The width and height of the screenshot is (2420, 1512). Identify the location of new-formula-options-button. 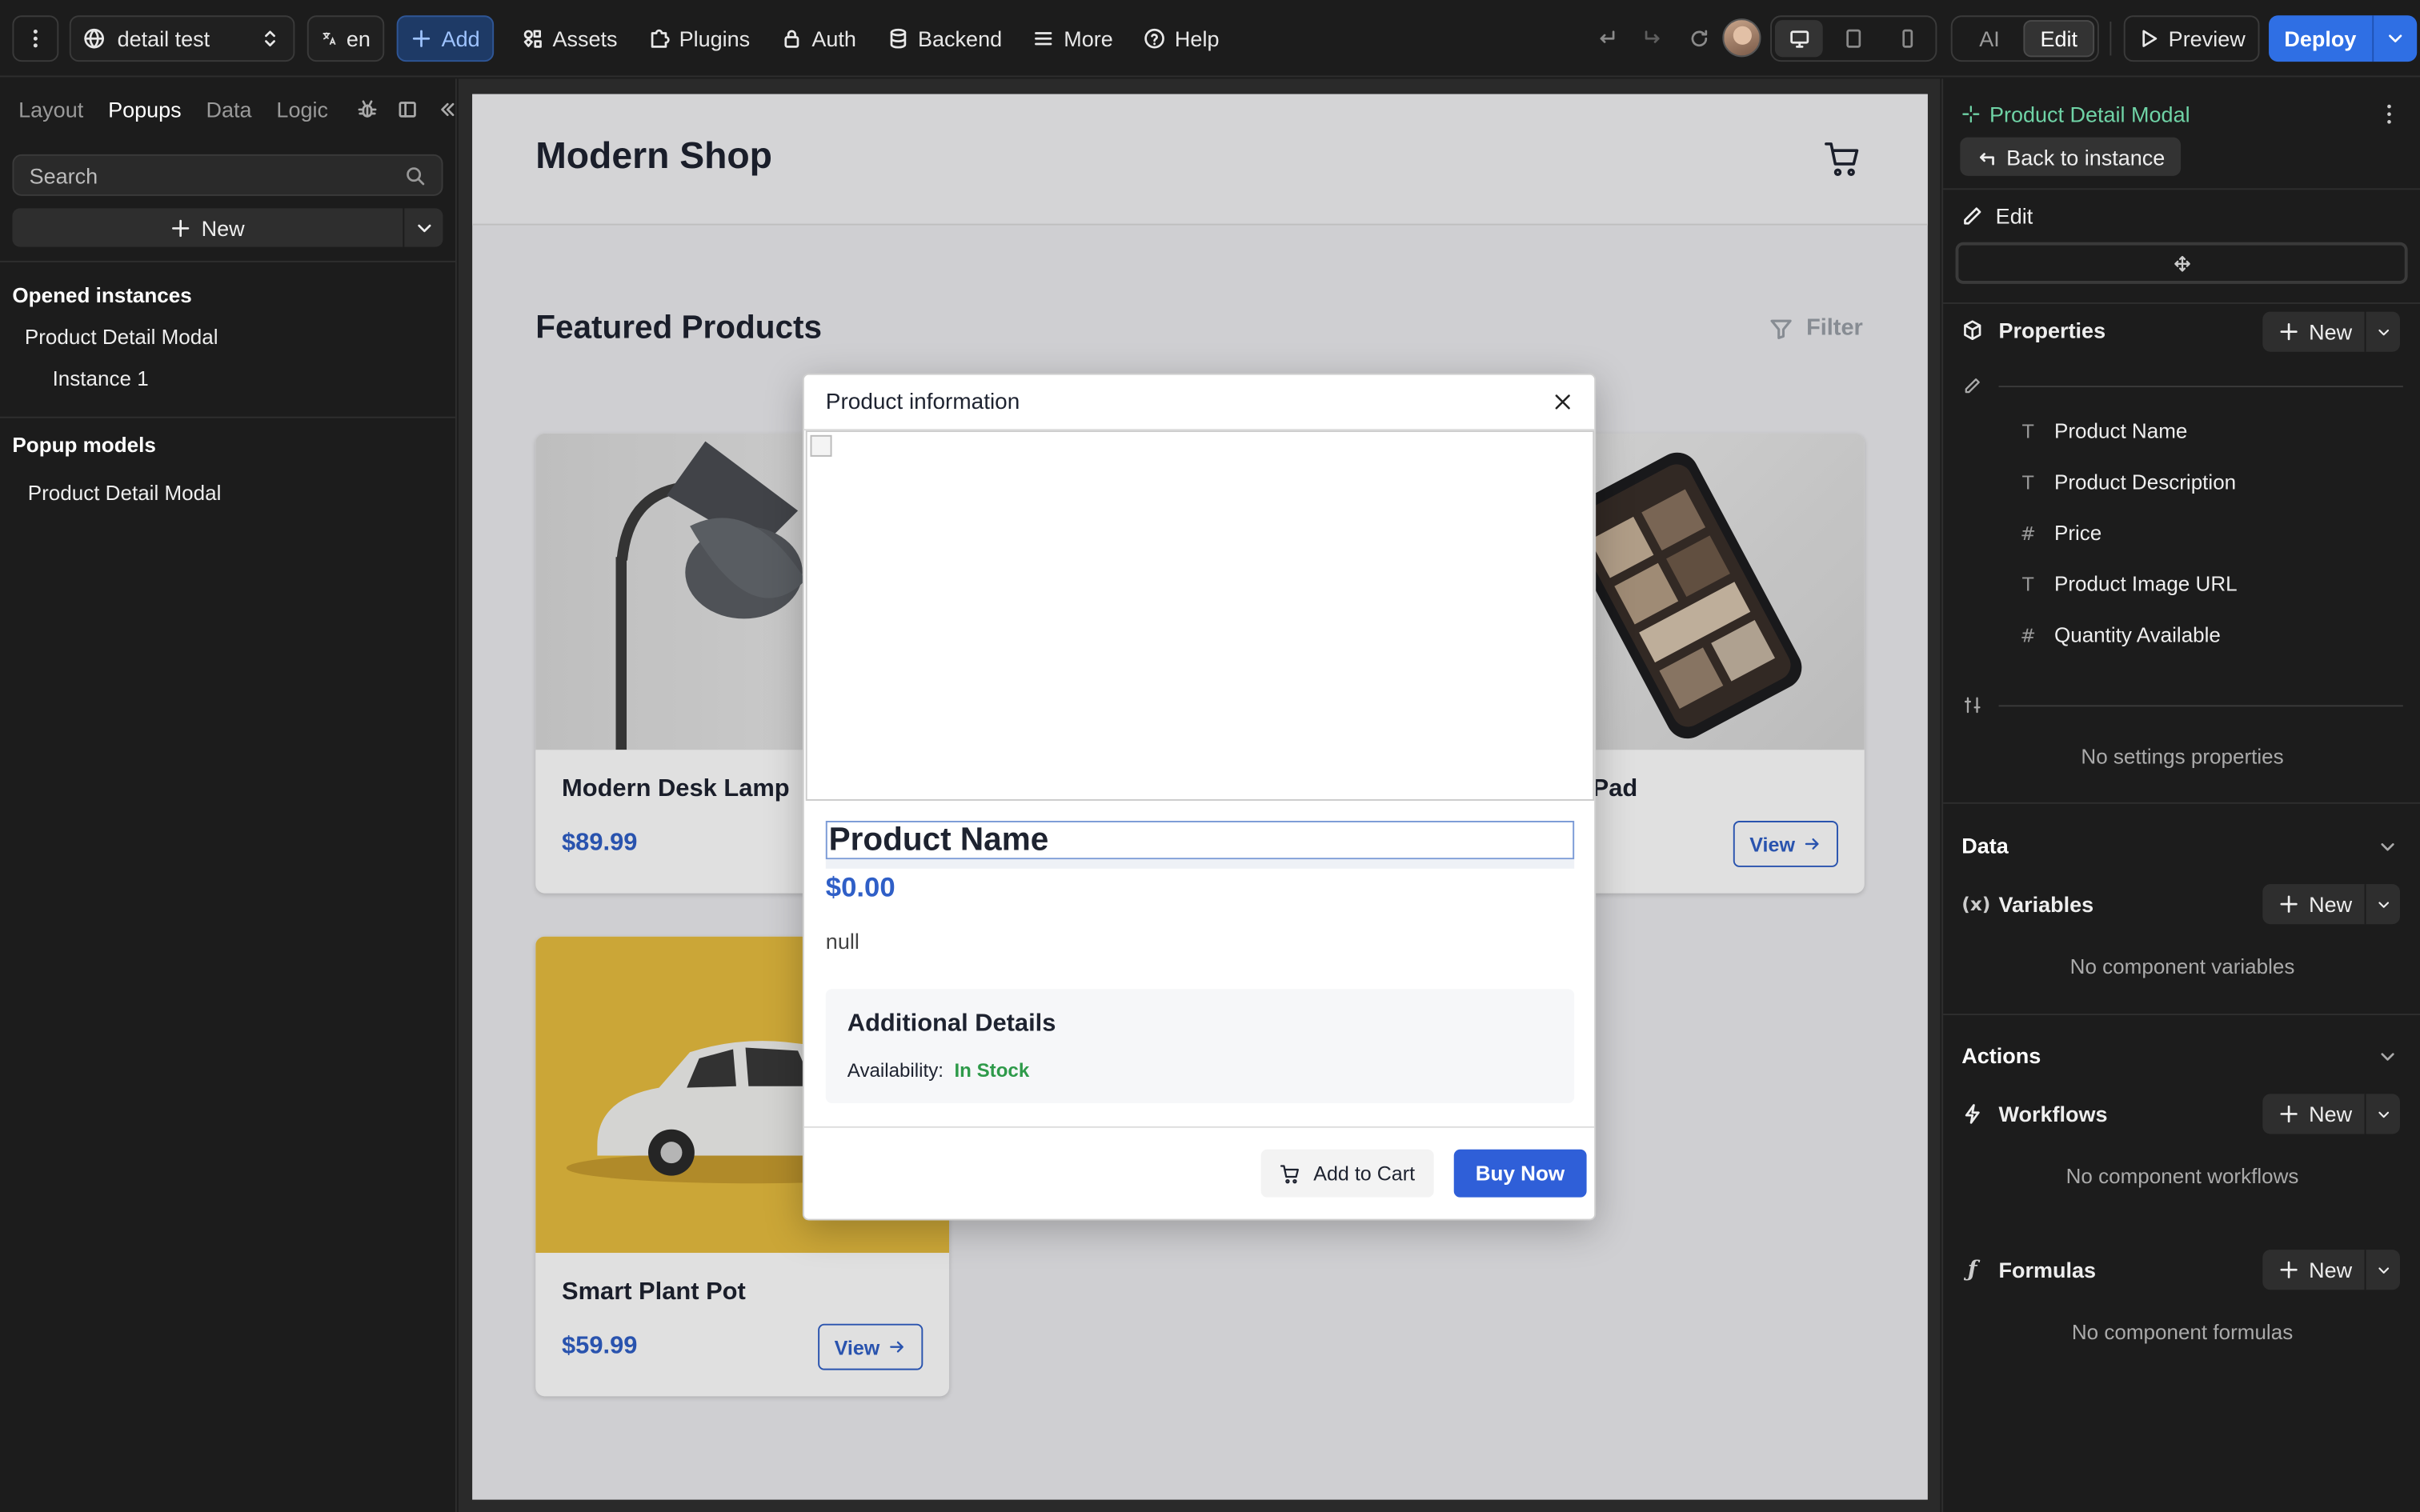
(2383, 1270).